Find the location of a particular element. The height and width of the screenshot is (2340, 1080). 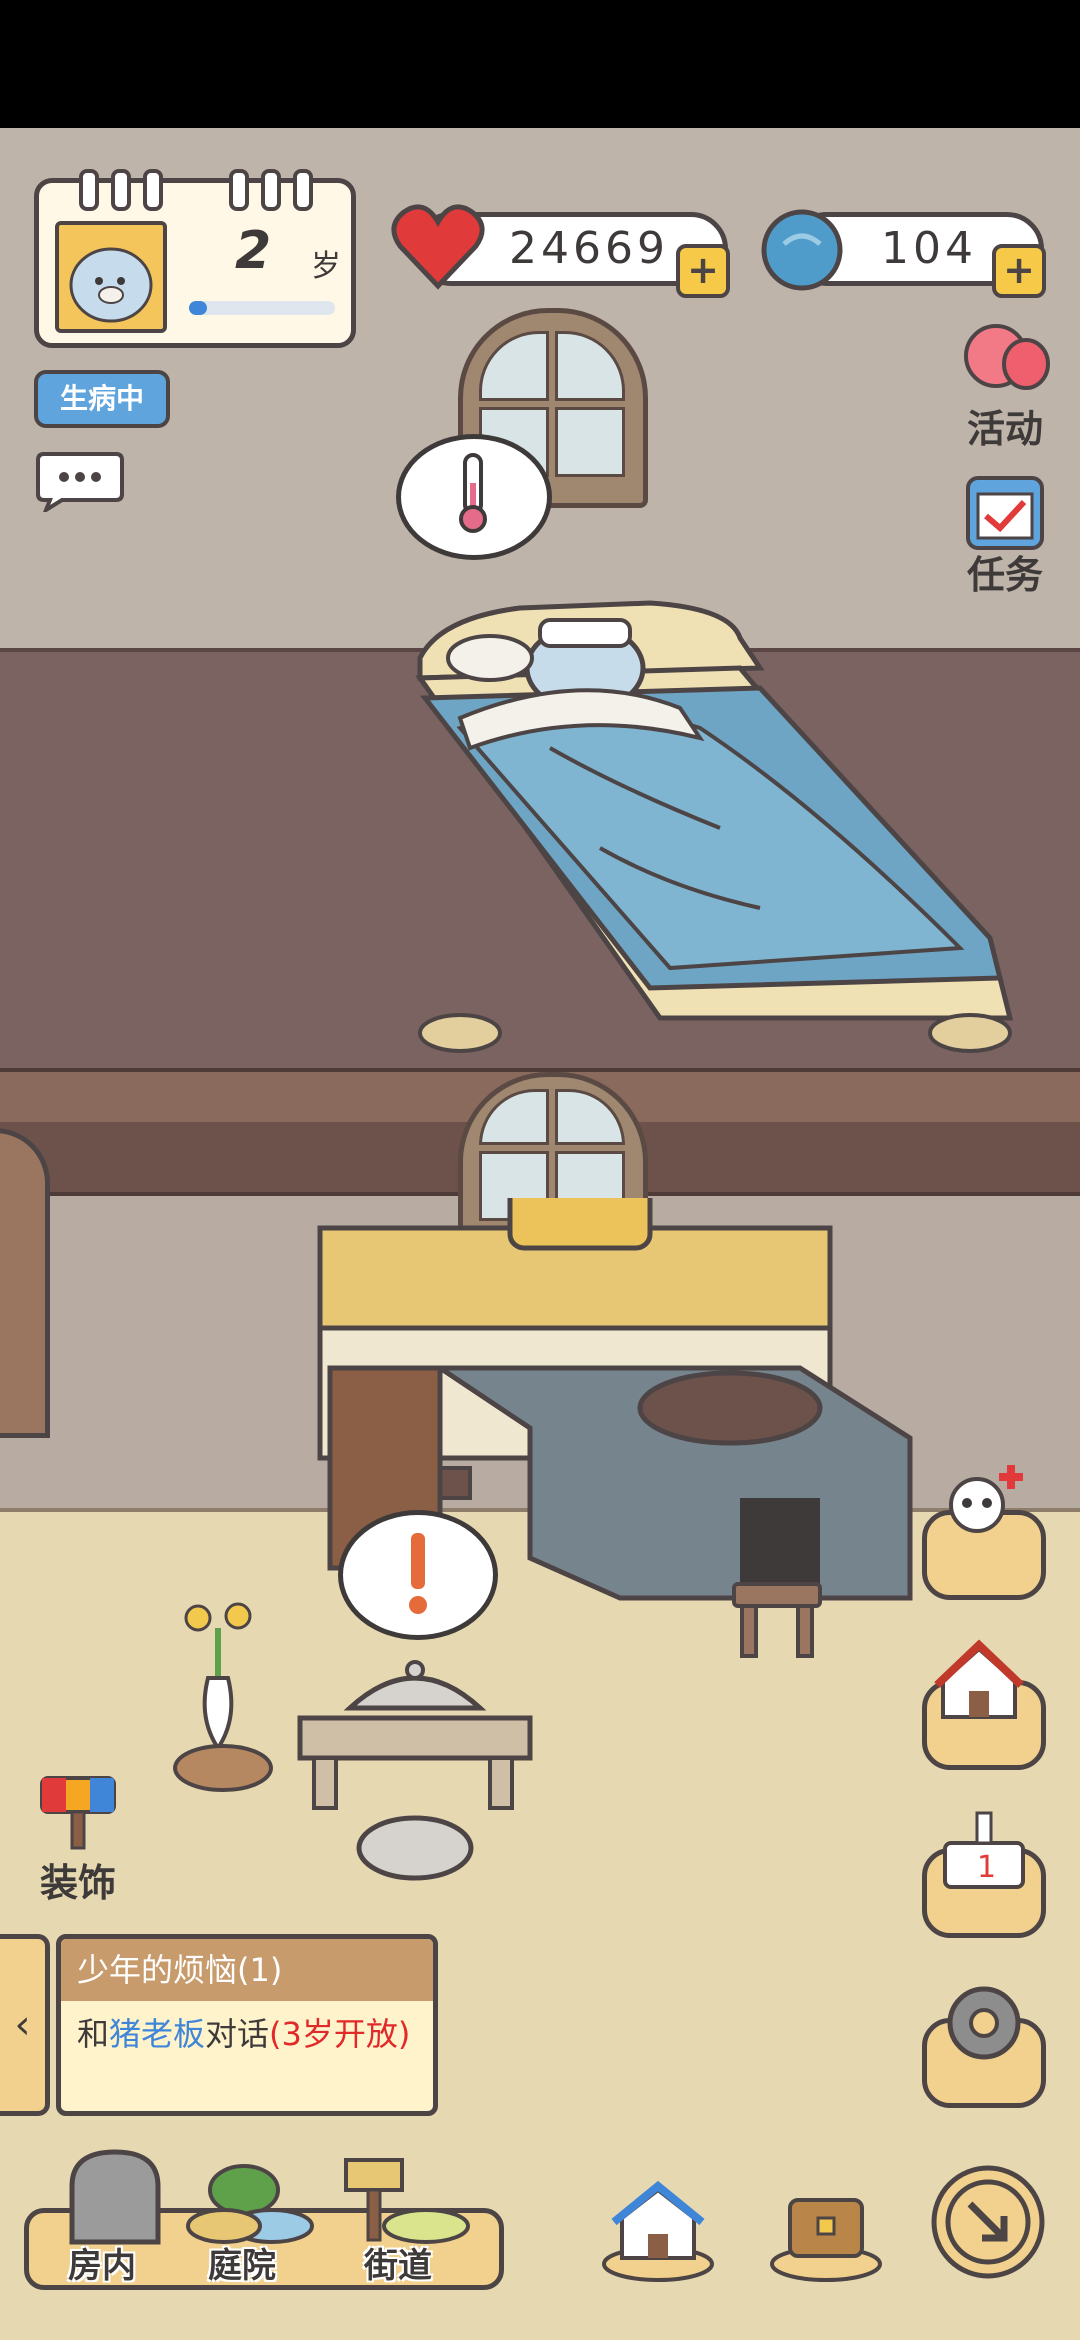

nav-yard: 庭院 is located at coordinates (250, 2220).